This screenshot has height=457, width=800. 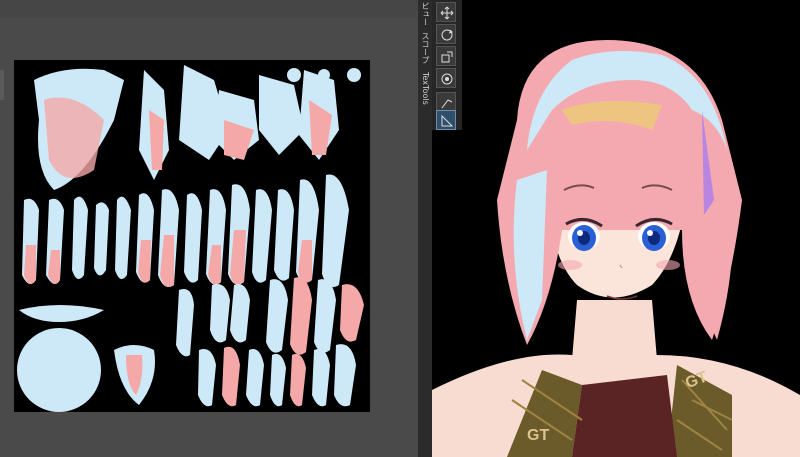 I want to click on uv-editor-header, so click(x=209, y=9).